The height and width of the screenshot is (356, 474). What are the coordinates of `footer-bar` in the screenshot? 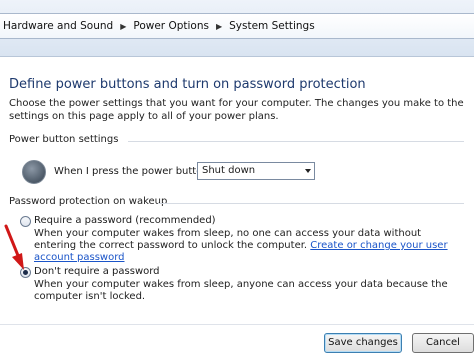 It's located at (237, 340).